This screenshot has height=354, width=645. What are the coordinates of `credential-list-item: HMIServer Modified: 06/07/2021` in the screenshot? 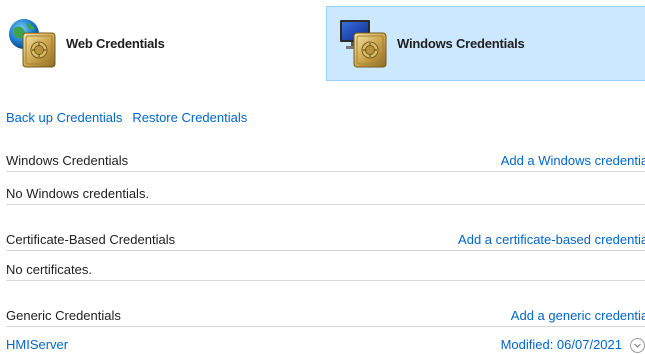 It's located at (325, 343).